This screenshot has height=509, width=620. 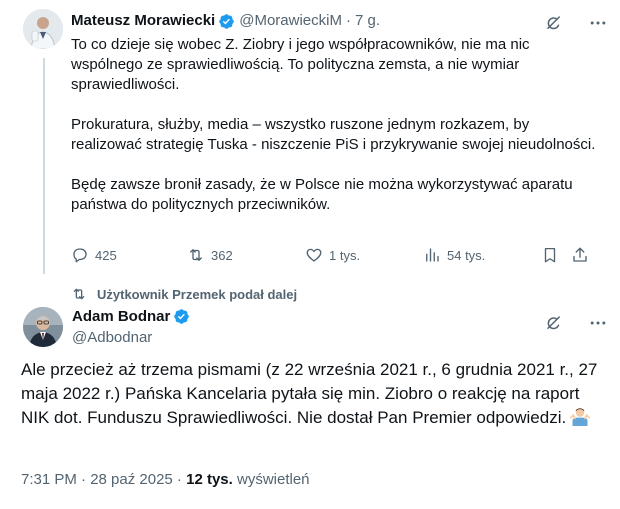 What do you see at coordinates (196, 255) in the screenshot?
I see `retweet-icon` at bounding box center [196, 255].